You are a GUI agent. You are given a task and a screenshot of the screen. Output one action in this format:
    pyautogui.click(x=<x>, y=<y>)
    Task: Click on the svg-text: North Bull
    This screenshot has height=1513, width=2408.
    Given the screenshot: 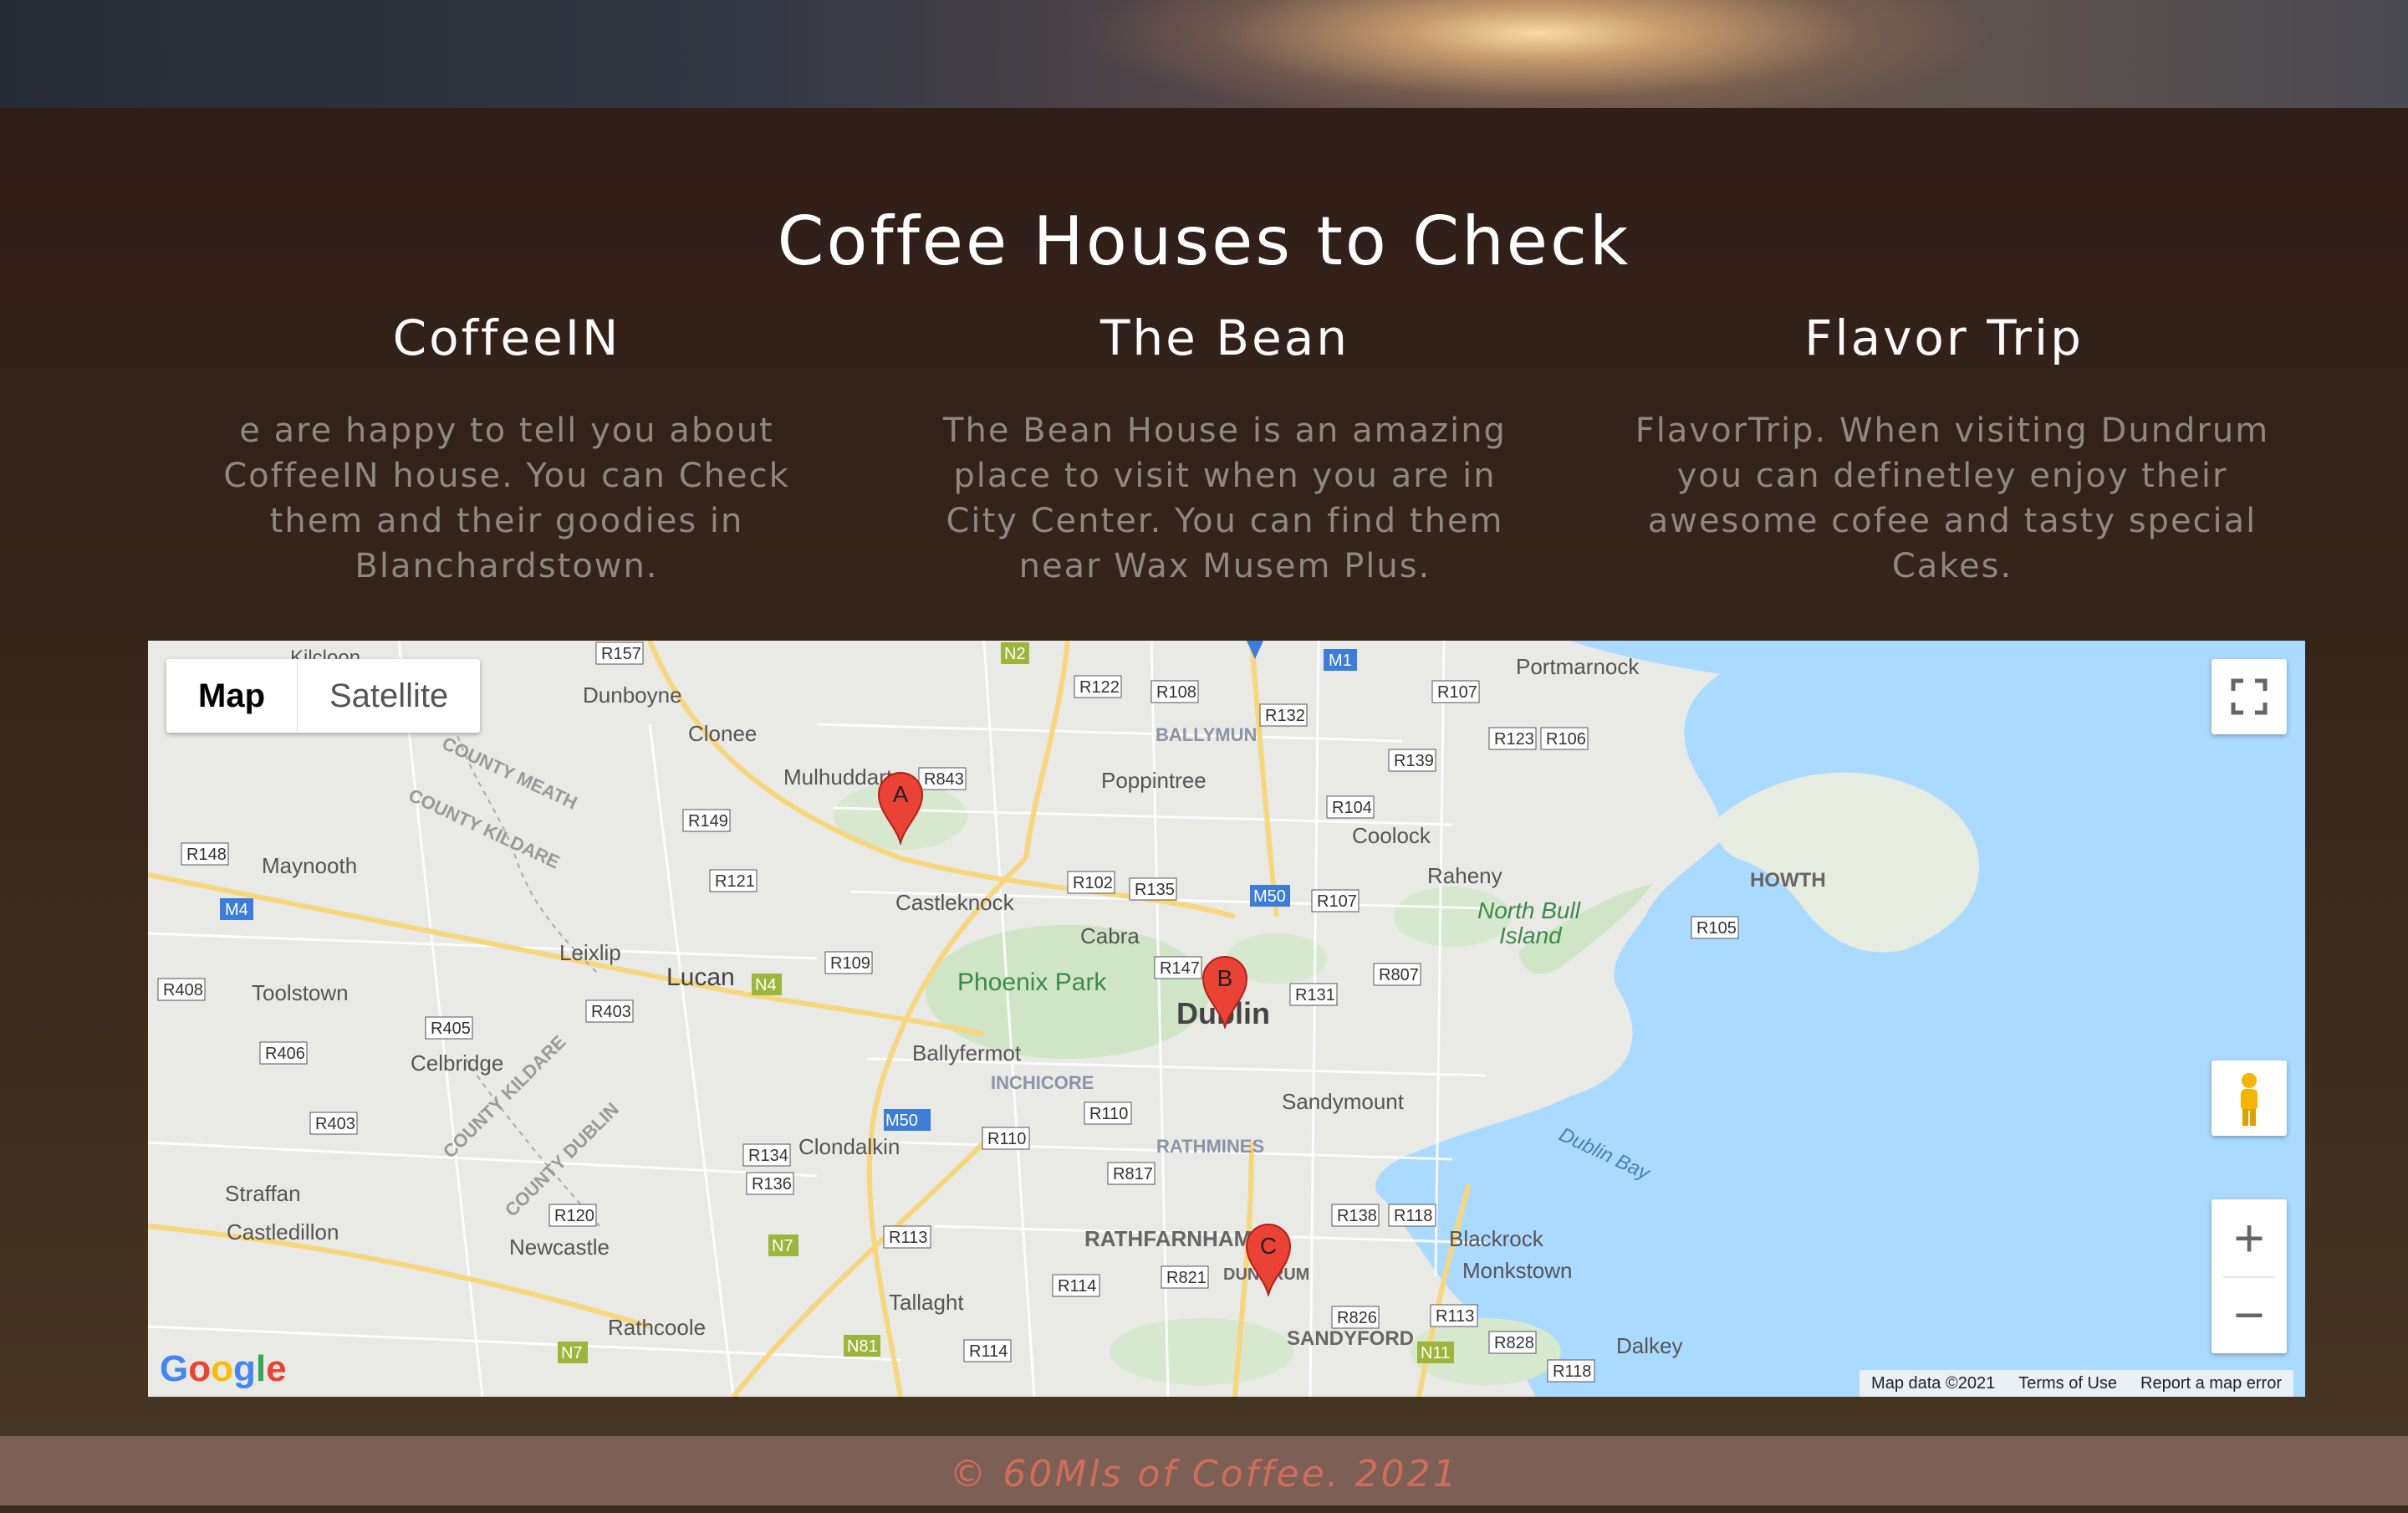 What is the action you would take?
    pyautogui.click(x=1529, y=910)
    